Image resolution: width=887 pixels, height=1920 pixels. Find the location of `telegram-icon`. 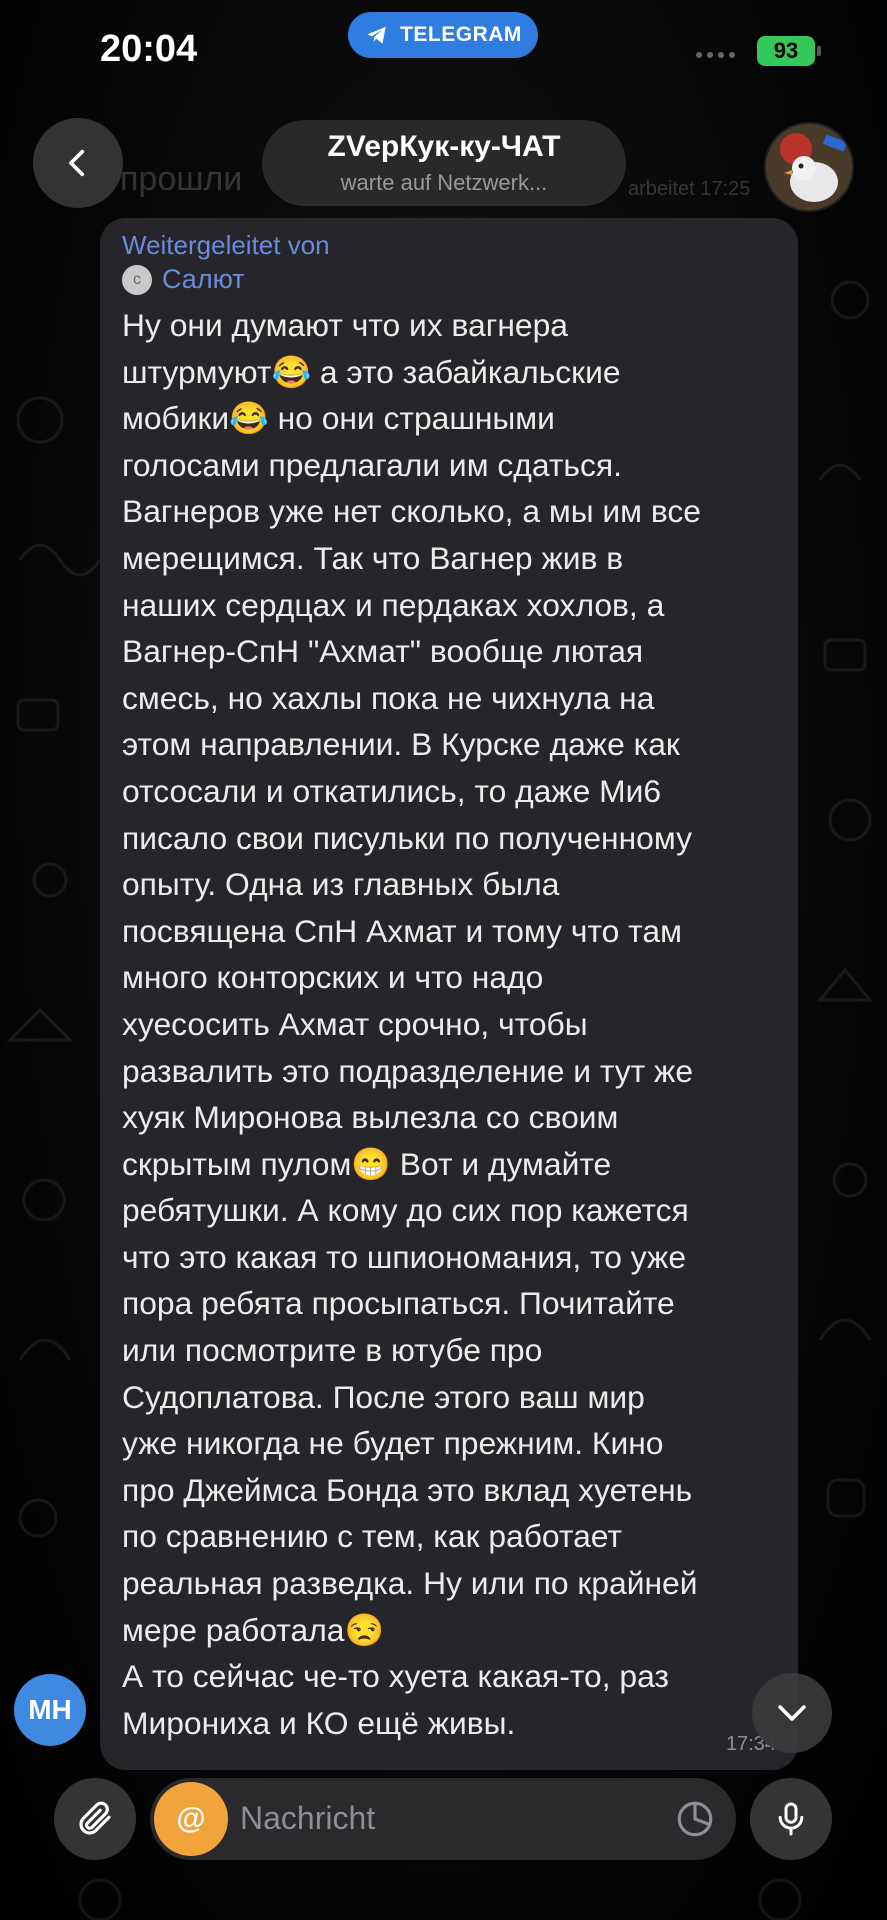

telegram-icon is located at coordinates (376, 35).